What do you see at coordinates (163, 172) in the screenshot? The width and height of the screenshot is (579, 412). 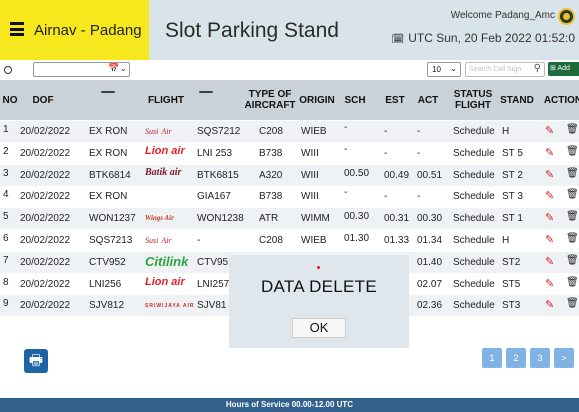 I see `airline-logo: Batik air` at bounding box center [163, 172].